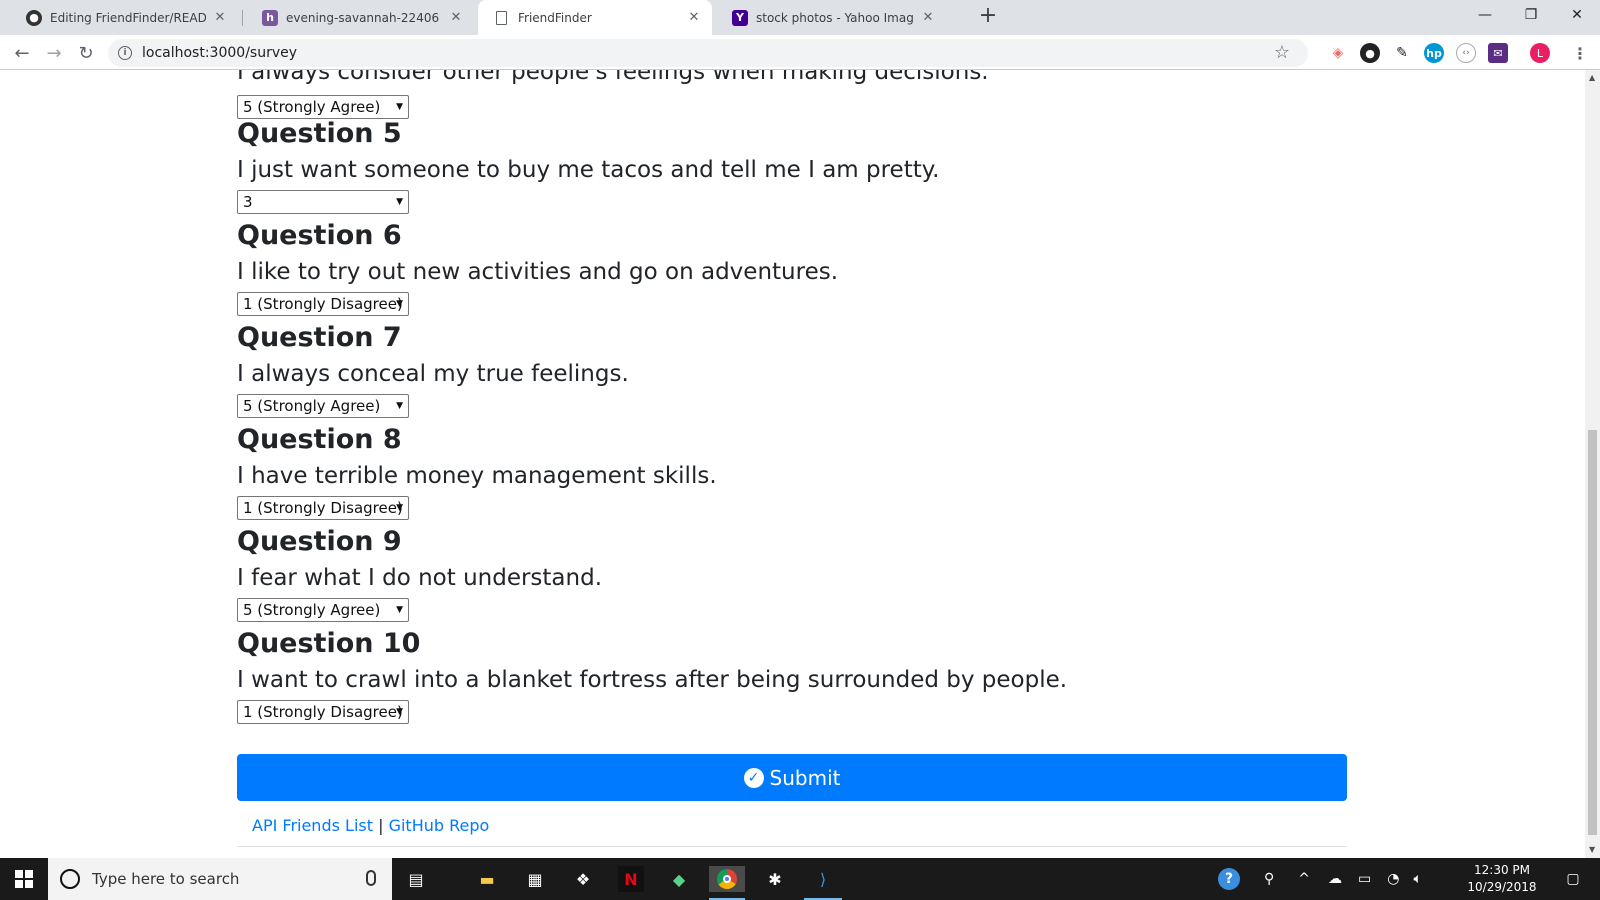 Image resolution: width=1600 pixels, height=900 pixels. What do you see at coordinates (123, 17) in the screenshot?
I see `tab-github: ● Editing FriendFinder/README.m ✕` at bounding box center [123, 17].